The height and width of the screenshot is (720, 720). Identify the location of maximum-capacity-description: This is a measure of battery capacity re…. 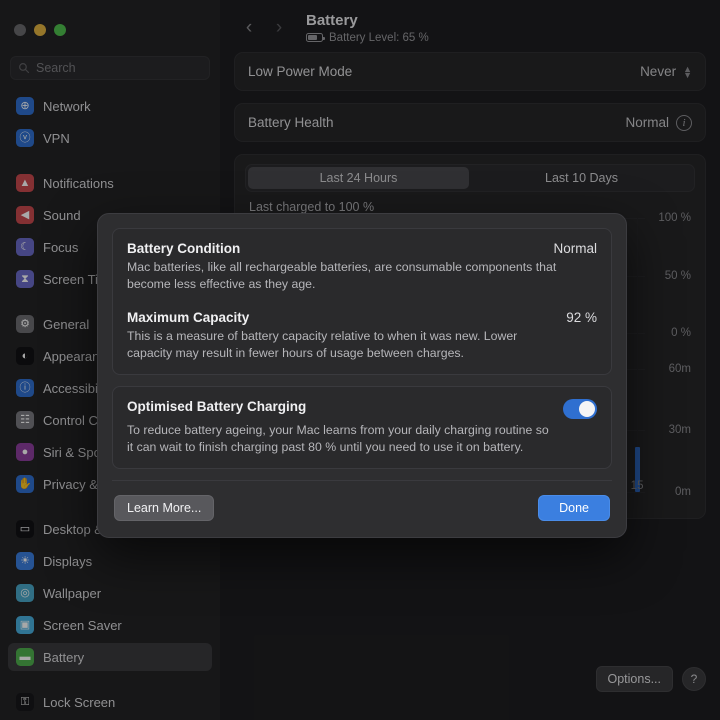
(322, 344).